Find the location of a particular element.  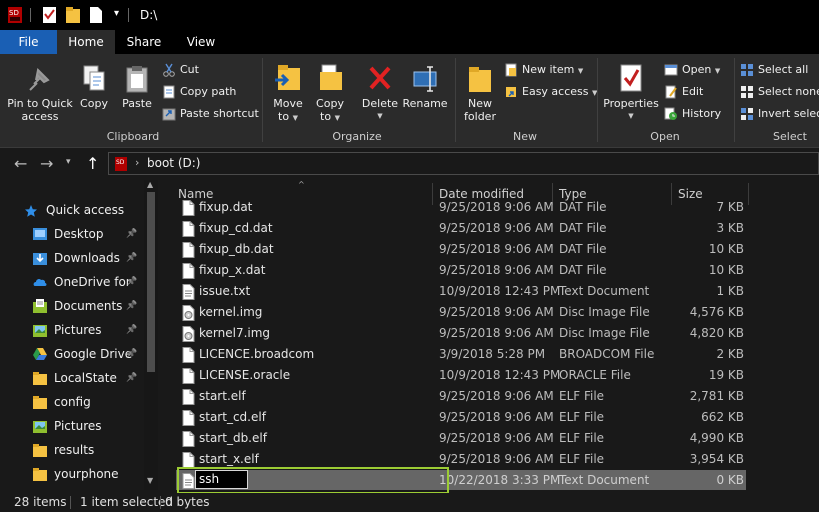

back-arrow-icon: ← is located at coordinates (20, 163).